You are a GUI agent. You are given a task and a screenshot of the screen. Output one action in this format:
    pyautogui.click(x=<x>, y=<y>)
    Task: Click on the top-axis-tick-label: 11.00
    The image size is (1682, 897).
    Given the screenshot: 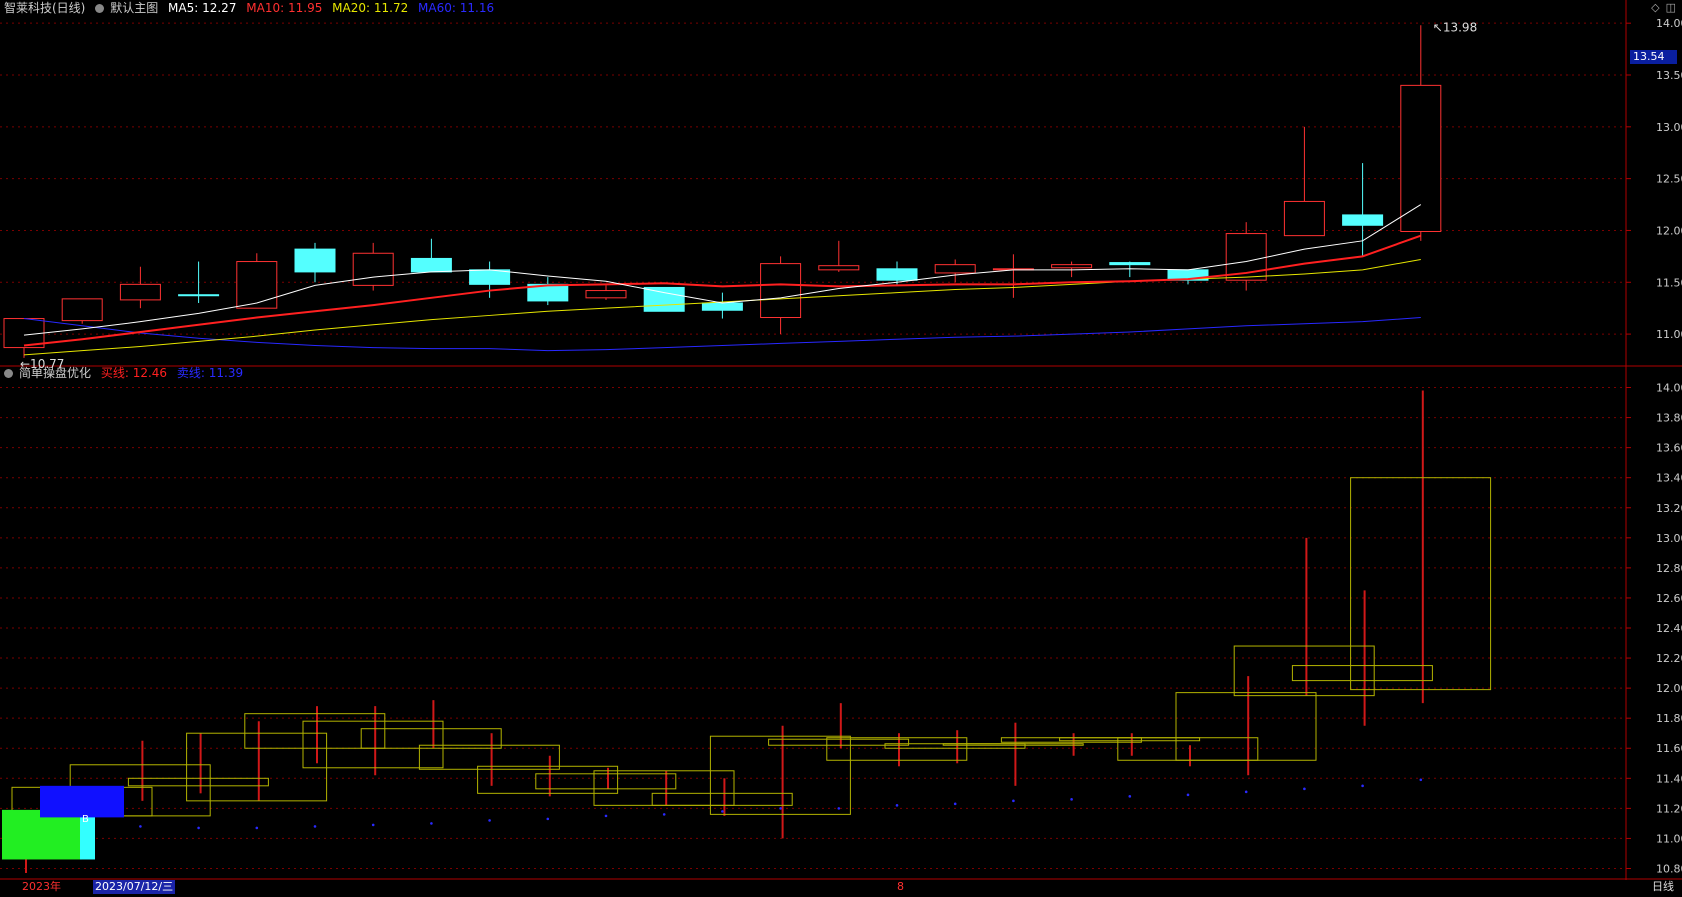 What is the action you would take?
    pyautogui.click(x=1669, y=334)
    